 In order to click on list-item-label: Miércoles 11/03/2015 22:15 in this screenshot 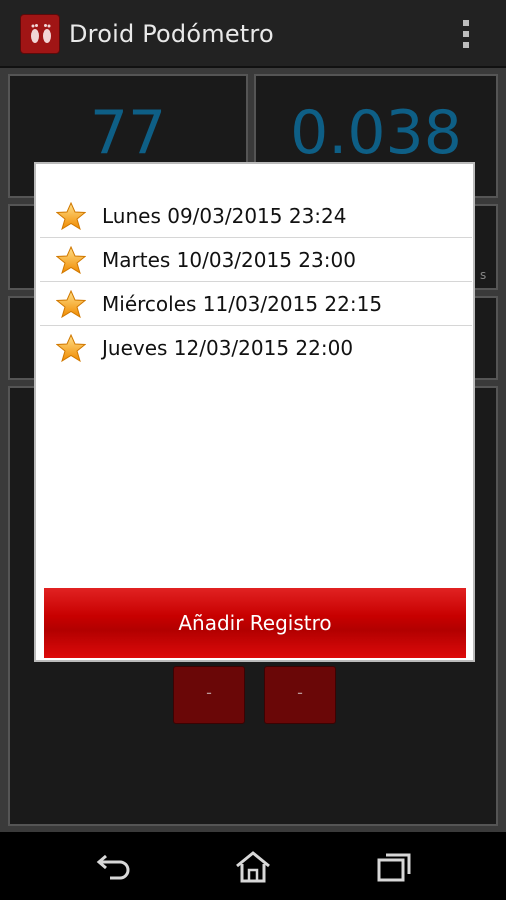, I will do `click(242, 304)`.